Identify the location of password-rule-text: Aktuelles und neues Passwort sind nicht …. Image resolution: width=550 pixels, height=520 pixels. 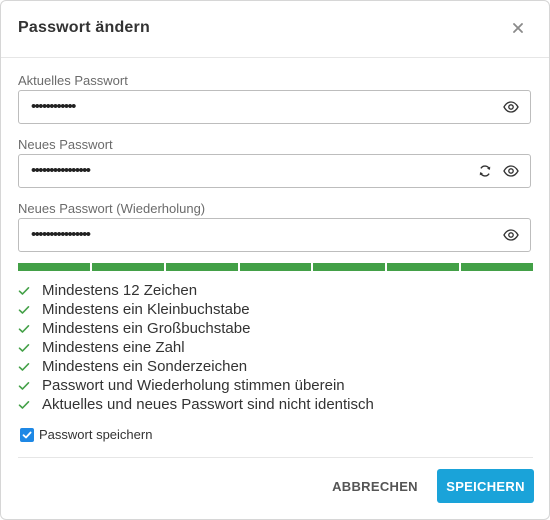
(208, 404).